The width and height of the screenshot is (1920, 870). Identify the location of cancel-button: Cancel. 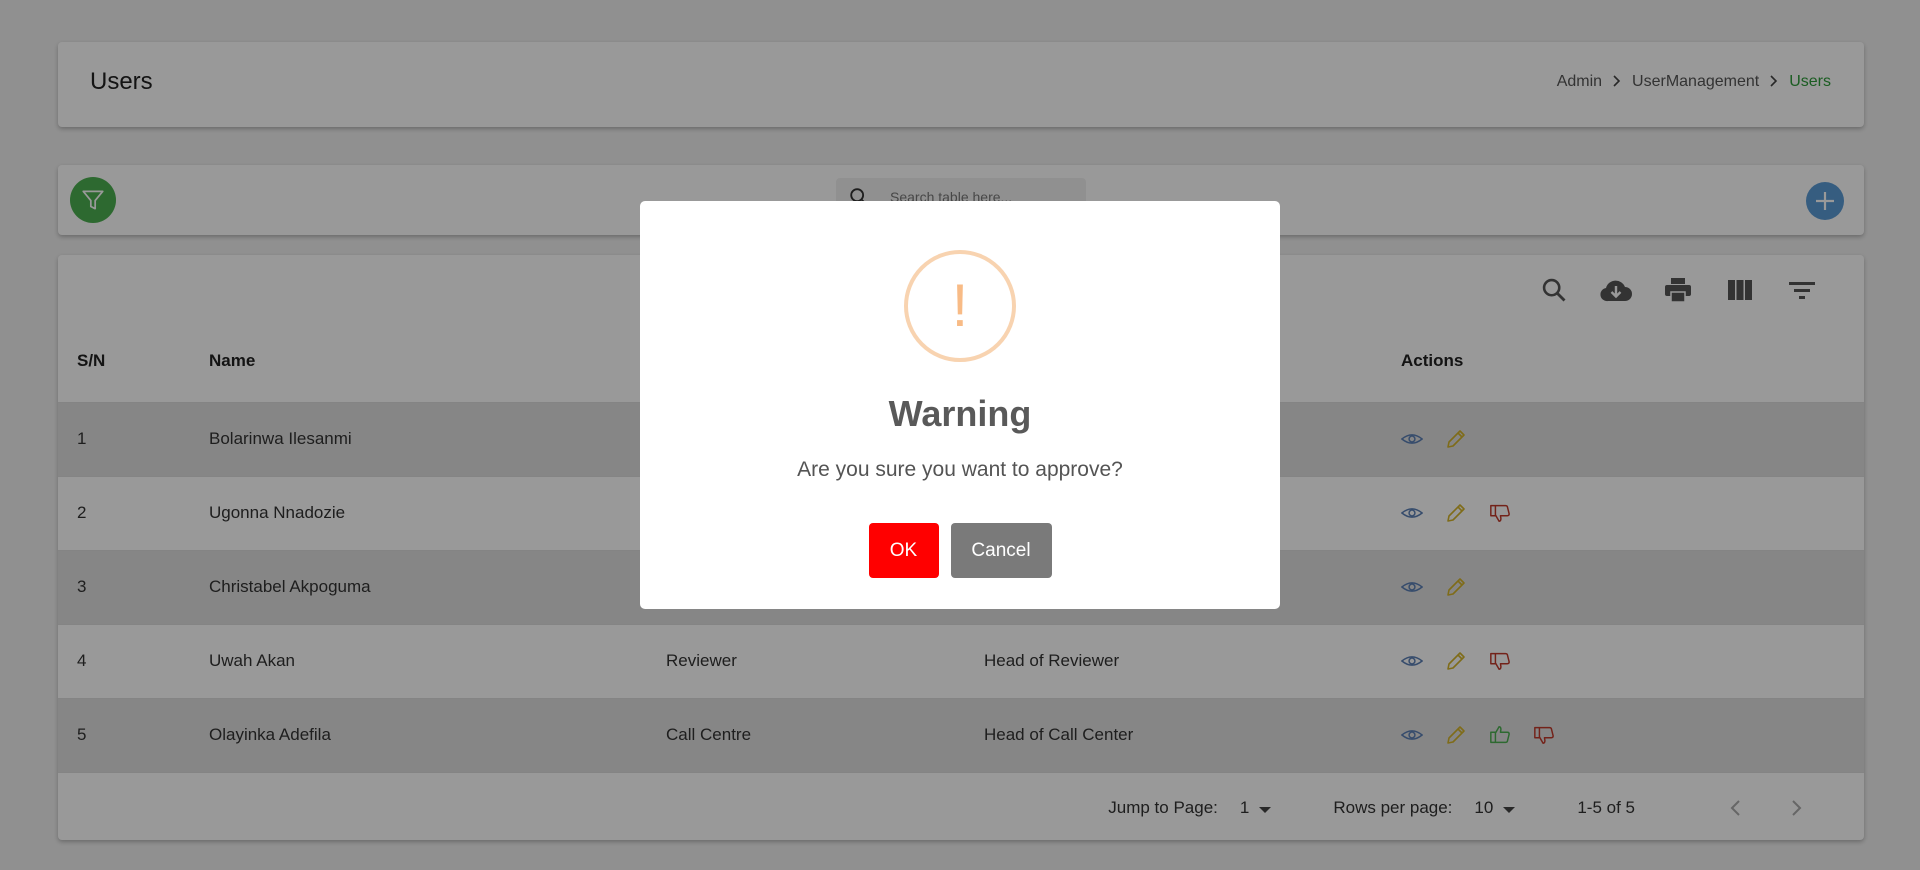
(1001, 550).